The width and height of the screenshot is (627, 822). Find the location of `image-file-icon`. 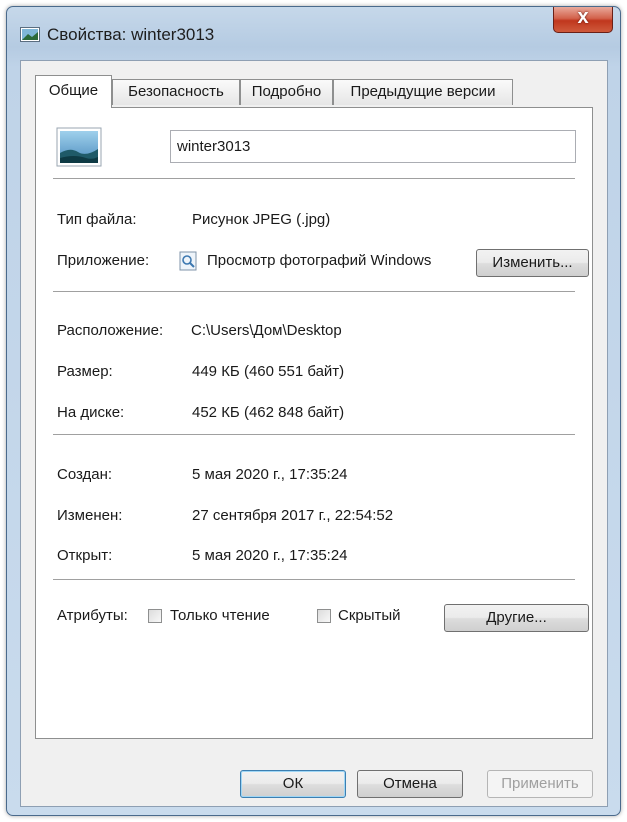

image-file-icon is located at coordinates (30, 34).